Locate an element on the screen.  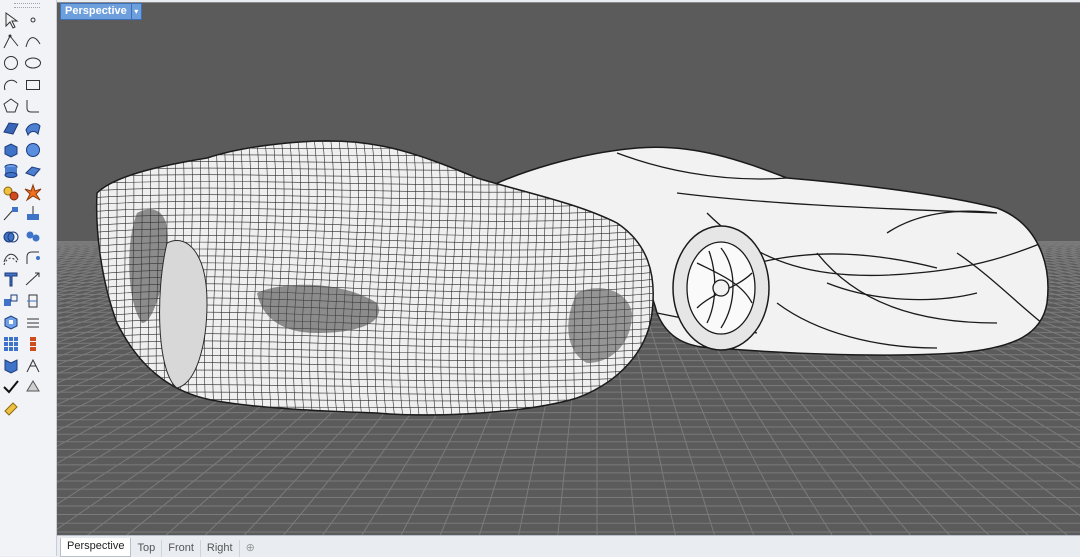
block-icon is located at coordinates (11, 322).